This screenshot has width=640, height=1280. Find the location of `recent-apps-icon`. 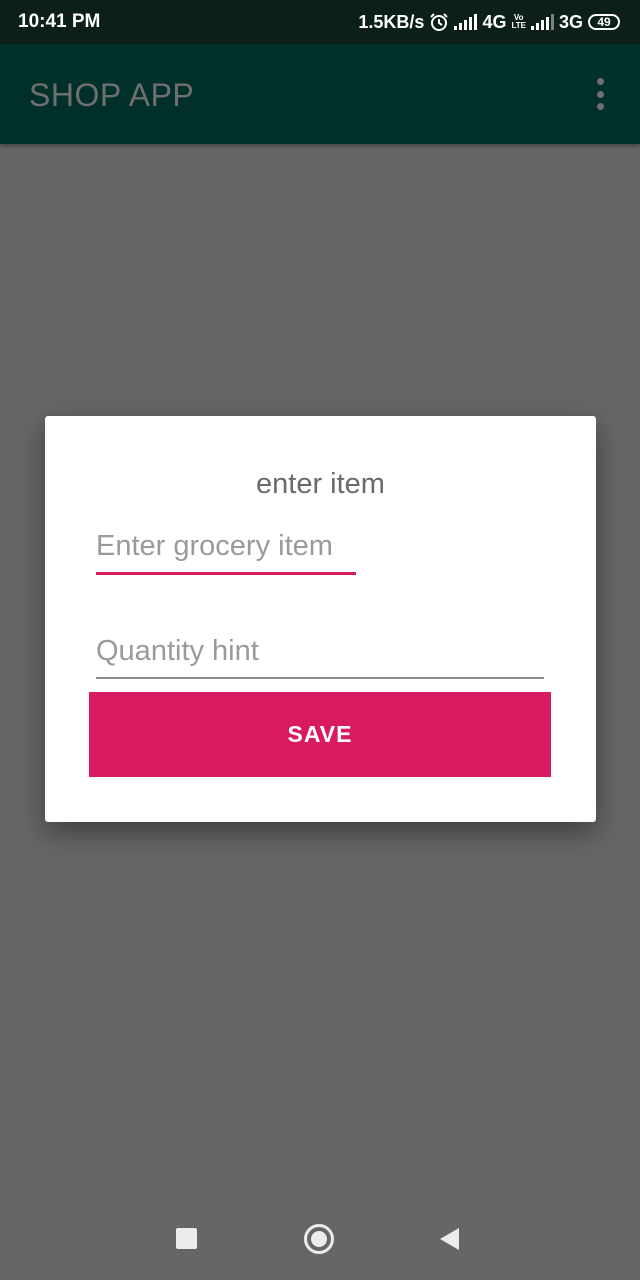

recent-apps-icon is located at coordinates (186, 1238).